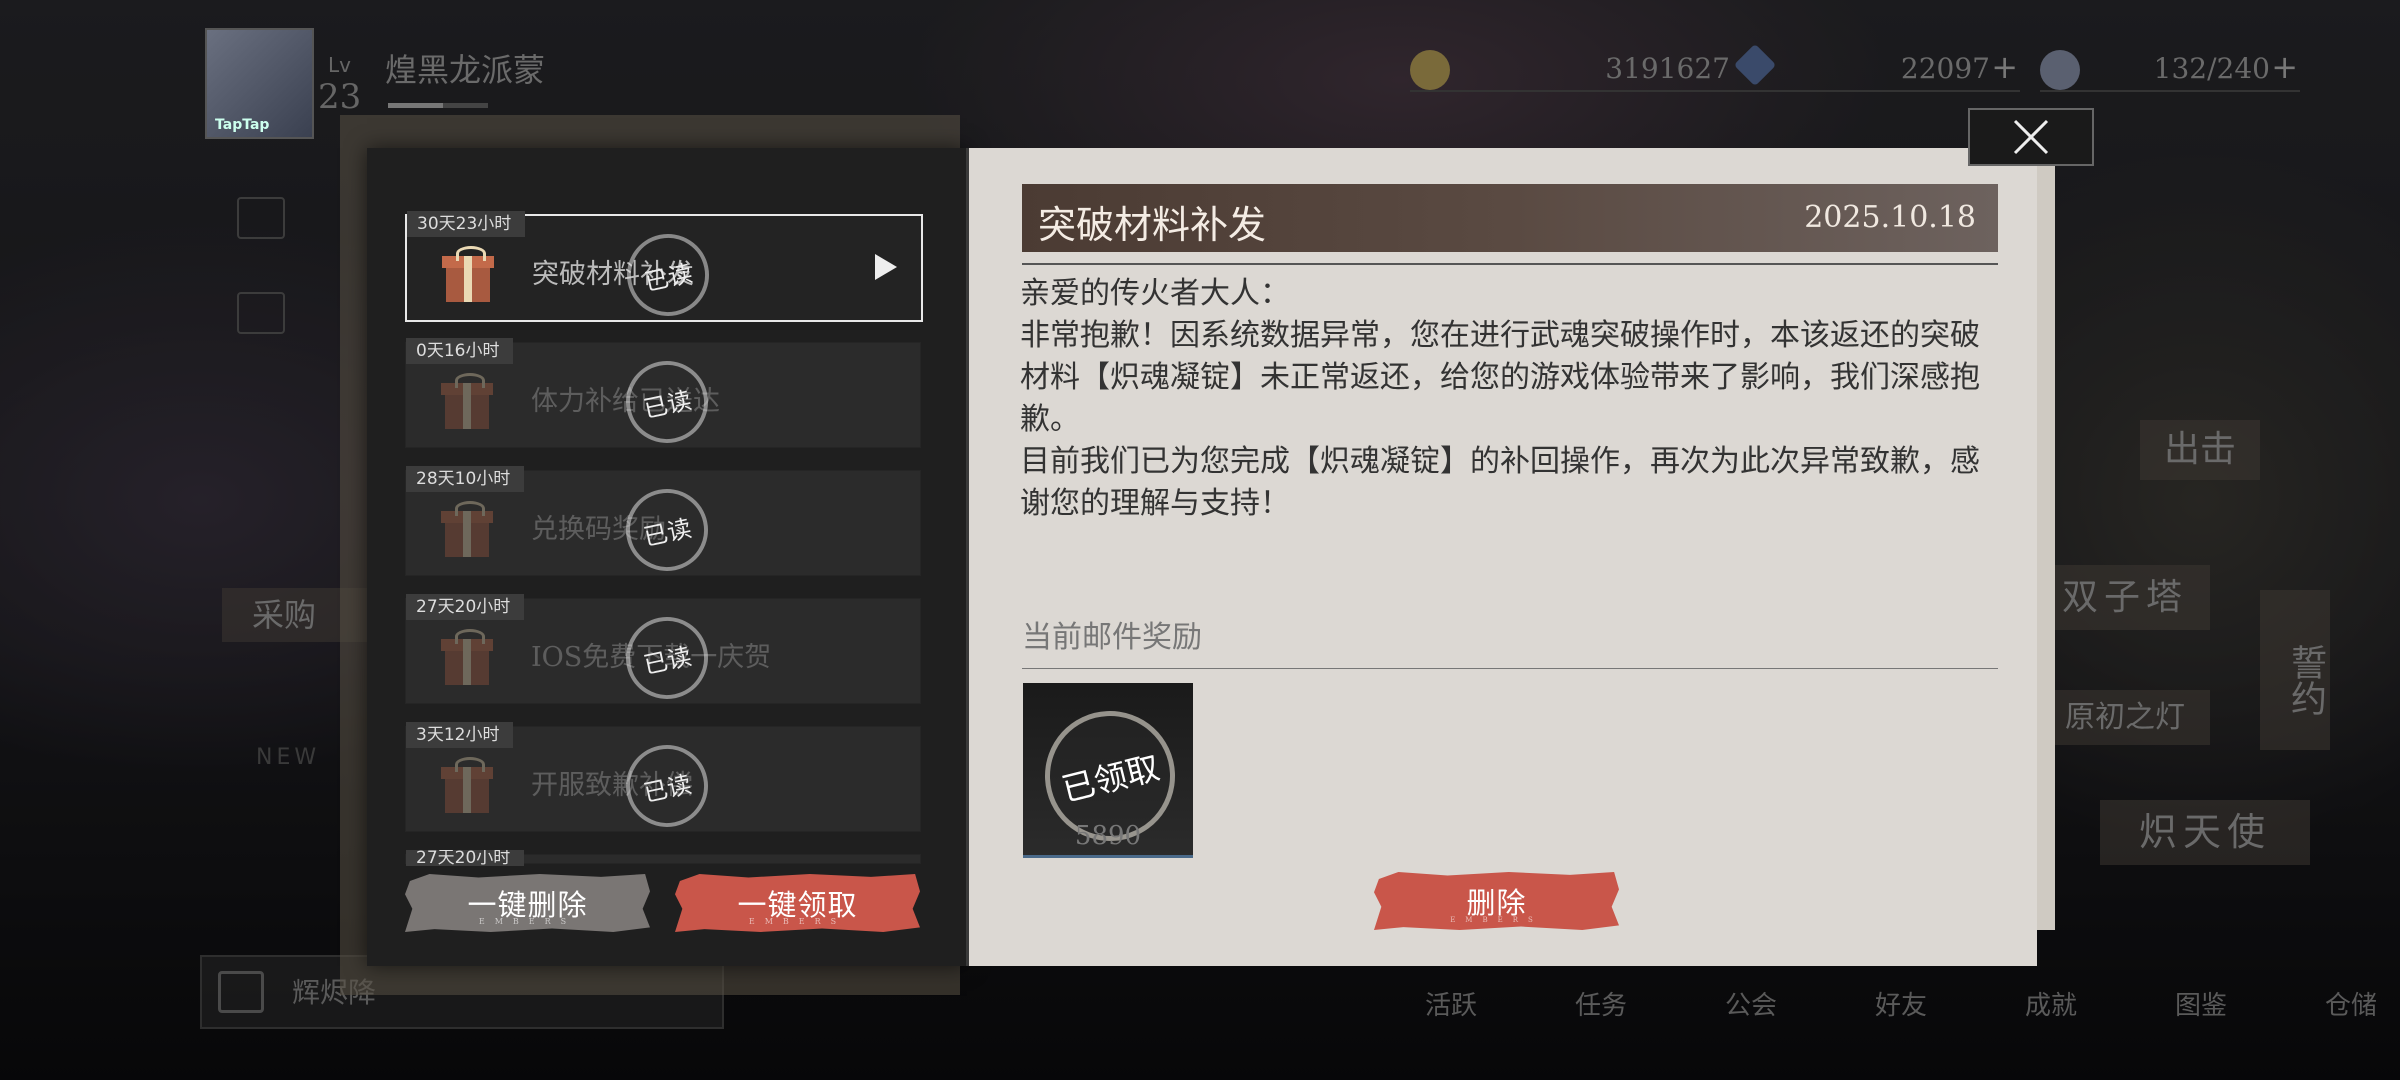 Image resolution: width=2400 pixels, height=1080 pixels. I want to click on resource-gold: 3191627, so click(1600, 71).